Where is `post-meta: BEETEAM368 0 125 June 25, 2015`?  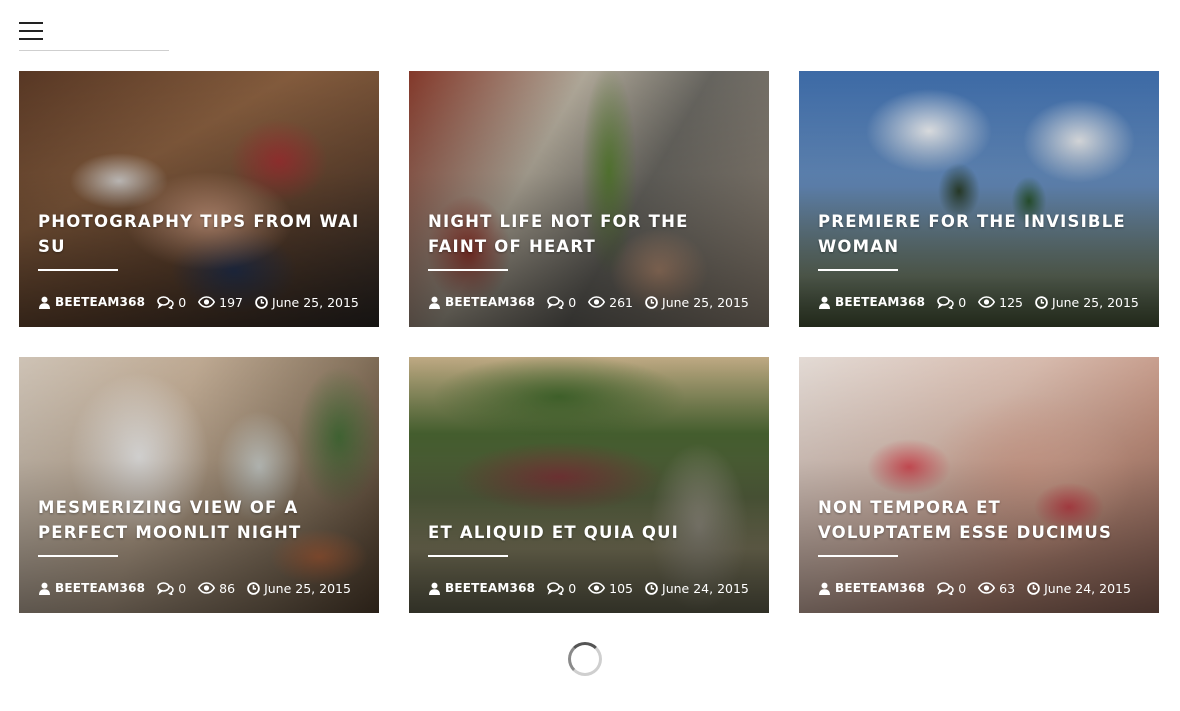
post-meta: BEETEAM368 0 125 June 25, 2015 is located at coordinates (979, 302).